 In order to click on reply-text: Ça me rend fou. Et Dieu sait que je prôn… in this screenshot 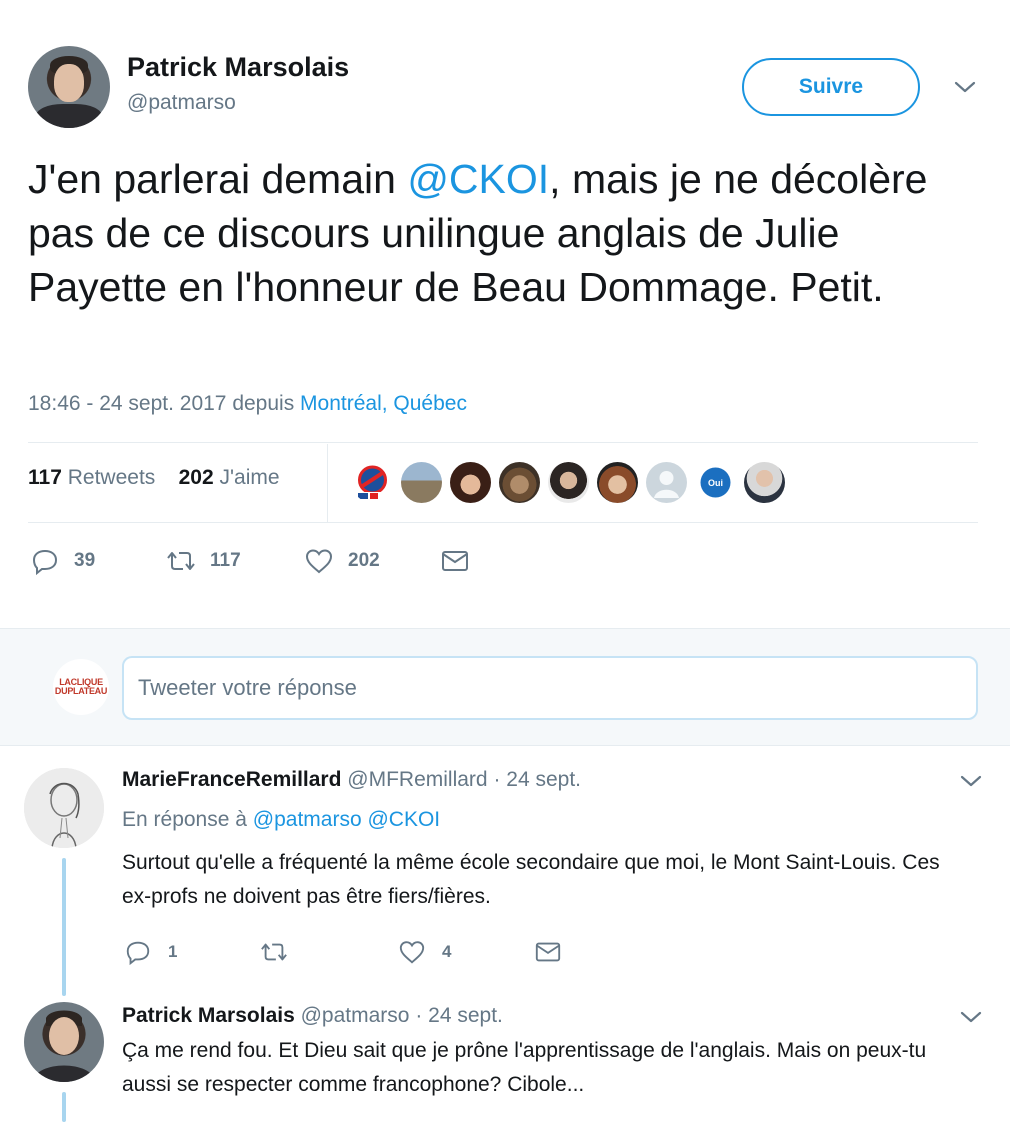, I will do `click(524, 1067)`.